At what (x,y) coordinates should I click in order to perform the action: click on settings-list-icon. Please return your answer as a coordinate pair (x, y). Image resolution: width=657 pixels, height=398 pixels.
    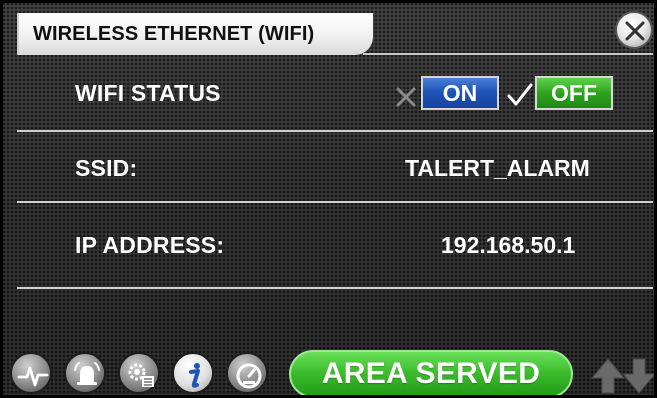
    Looking at the image, I should click on (141, 375).